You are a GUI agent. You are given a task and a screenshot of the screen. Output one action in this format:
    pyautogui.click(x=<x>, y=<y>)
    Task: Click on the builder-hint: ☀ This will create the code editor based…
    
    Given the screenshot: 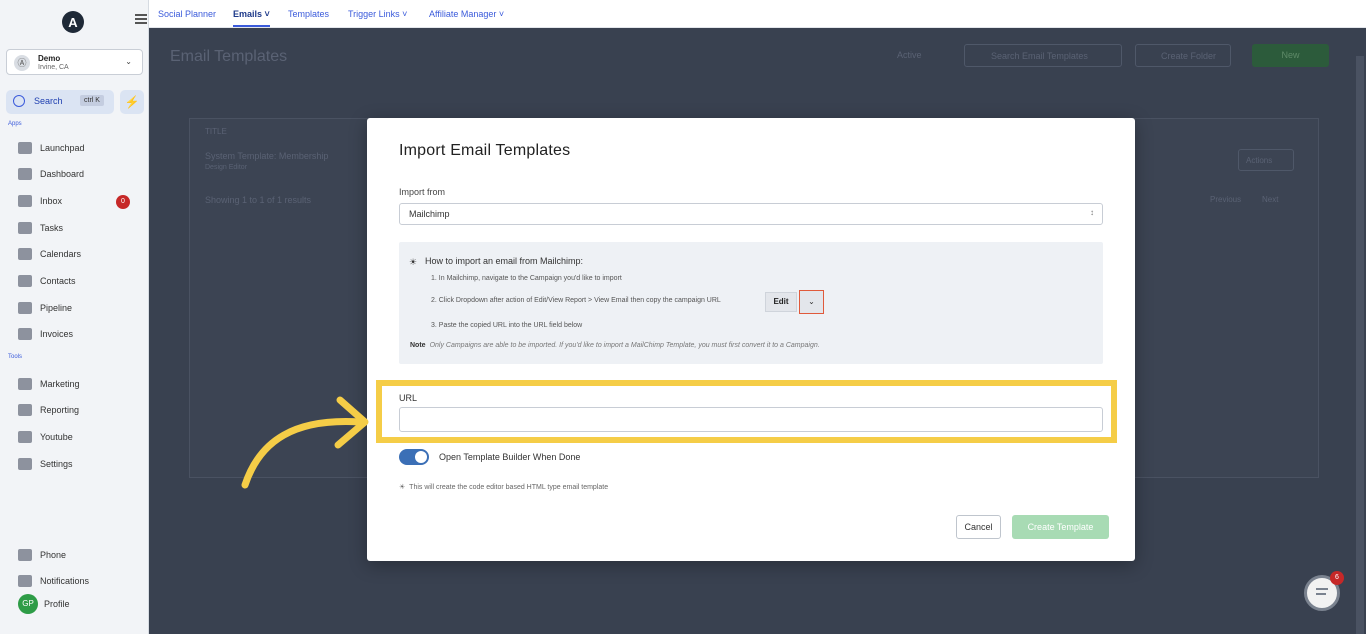 What is the action you would take?
    pyautogui.click(x=504, y=487)
    